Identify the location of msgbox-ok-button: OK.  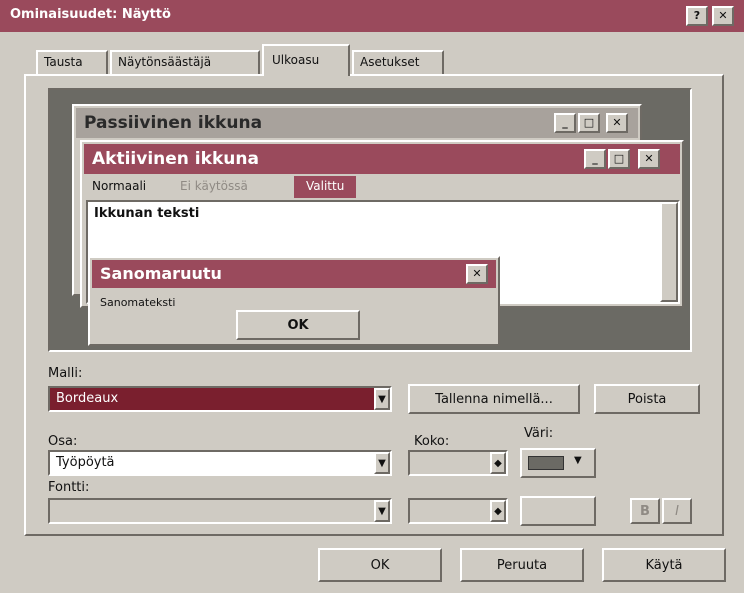
(298, 325).